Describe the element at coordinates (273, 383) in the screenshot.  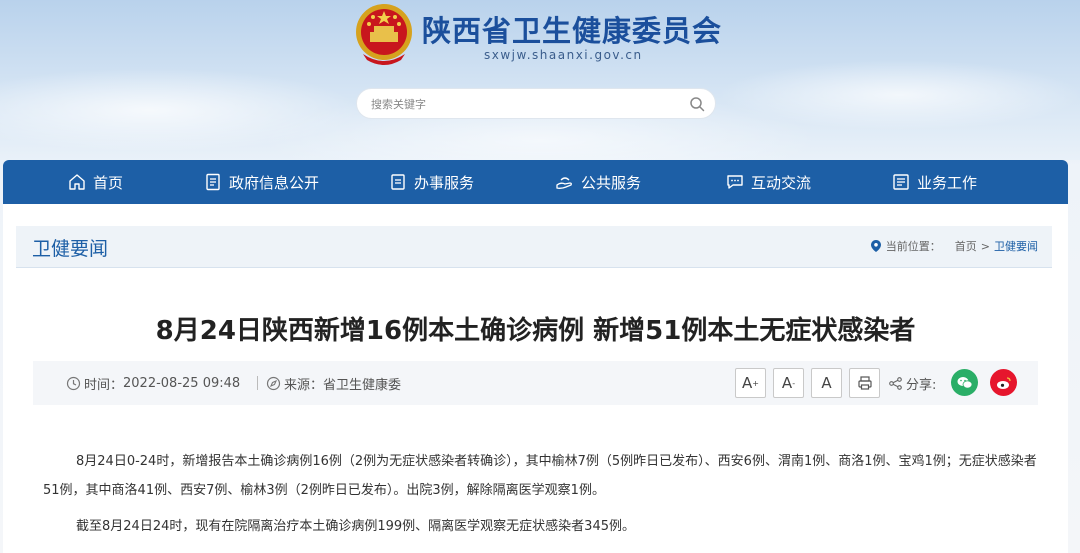
I see `compass-icon` at that location.